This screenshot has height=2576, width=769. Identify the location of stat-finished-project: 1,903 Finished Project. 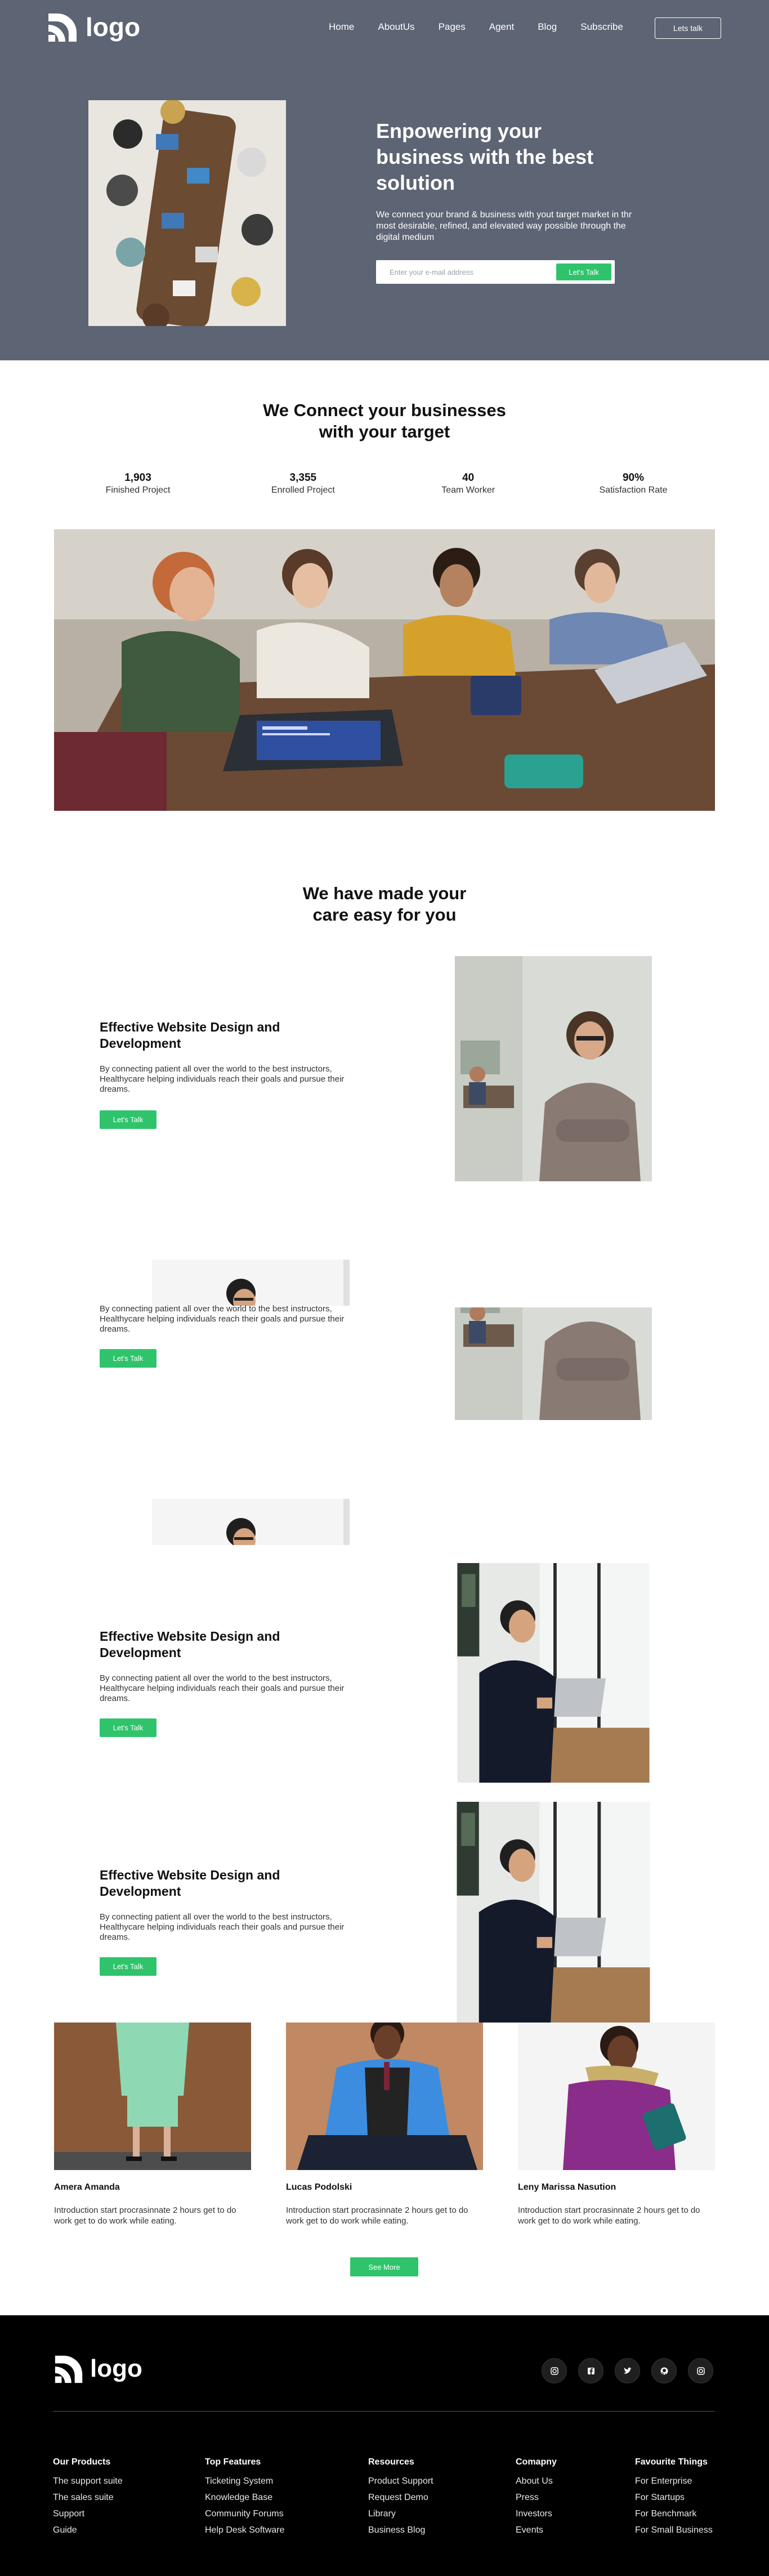
(138, 484).